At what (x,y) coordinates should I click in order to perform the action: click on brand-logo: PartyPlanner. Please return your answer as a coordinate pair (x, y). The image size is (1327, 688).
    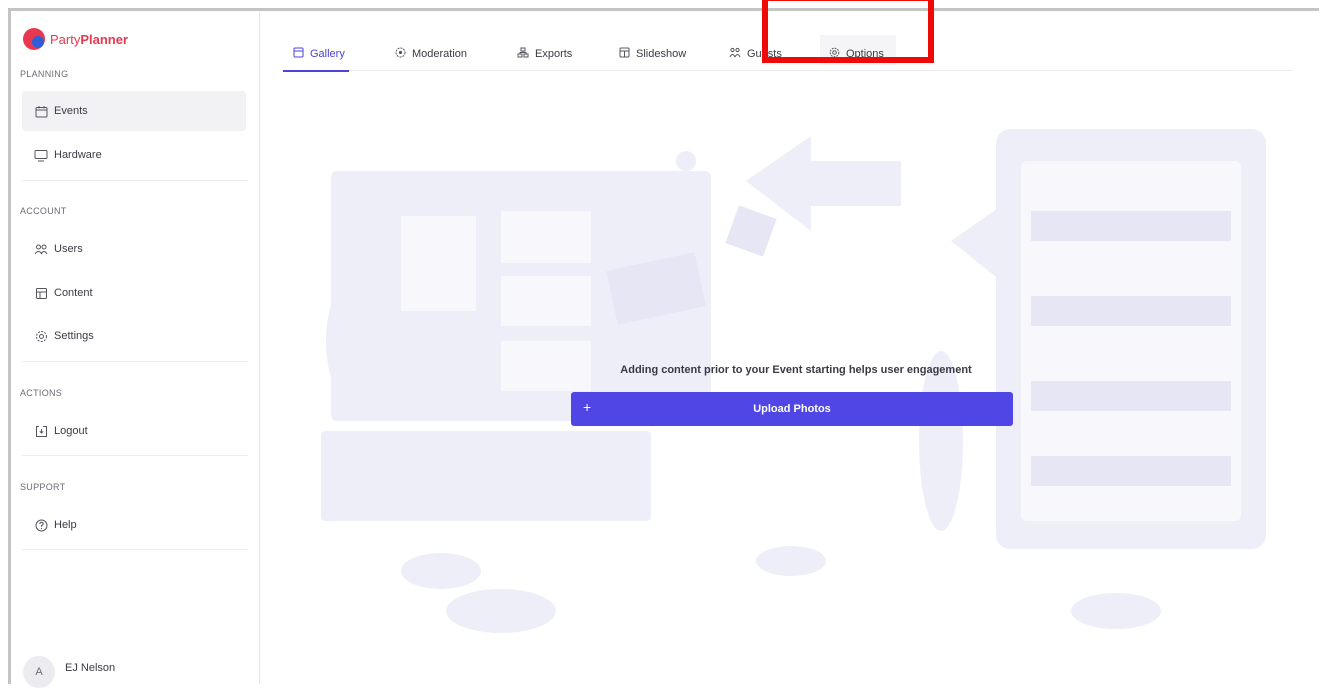
    Looking at the image, I should click on (75, 39).